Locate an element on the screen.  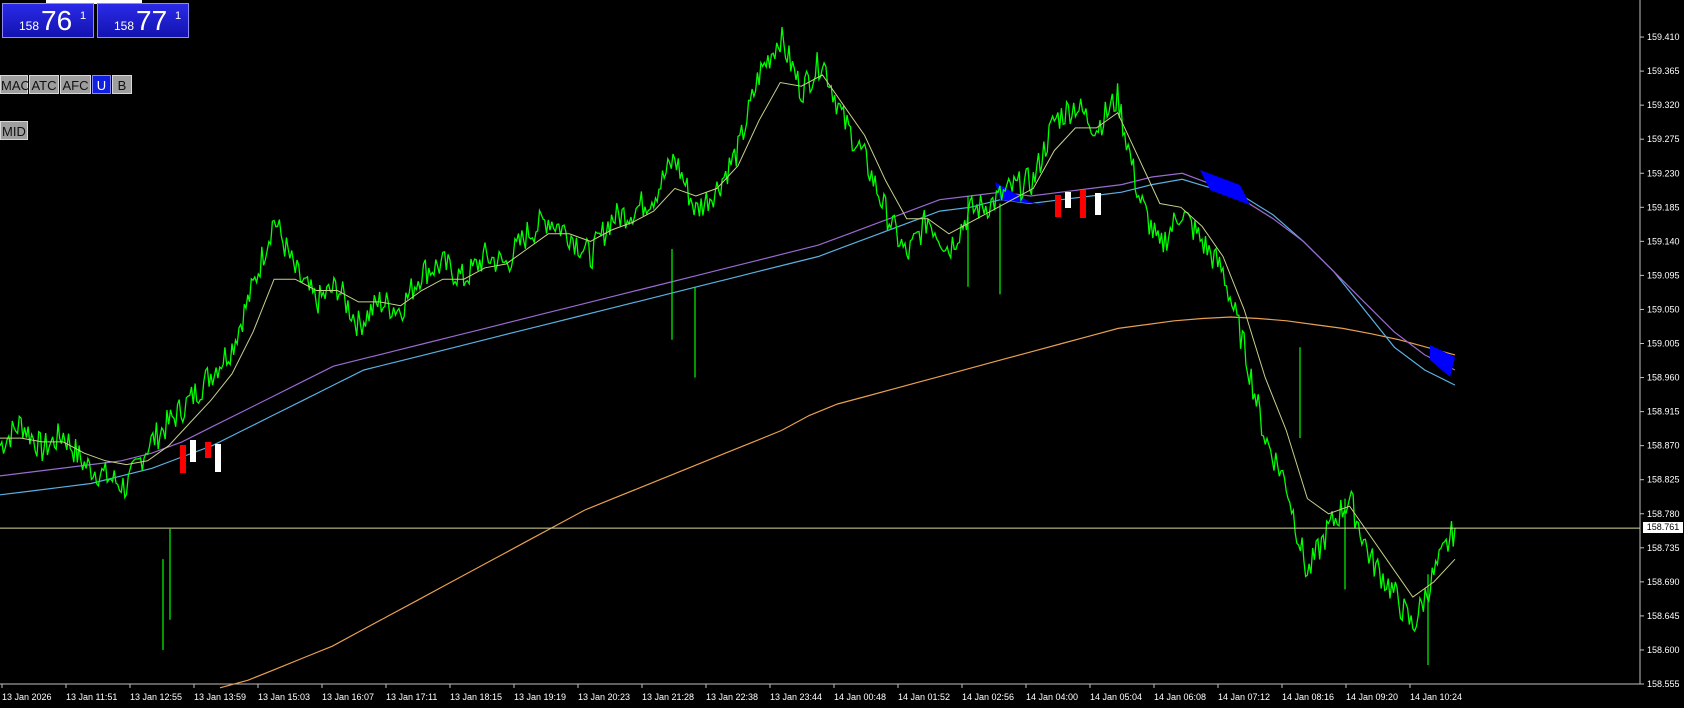
bid-price-pips: 76 is located at coordinates (57, 20).